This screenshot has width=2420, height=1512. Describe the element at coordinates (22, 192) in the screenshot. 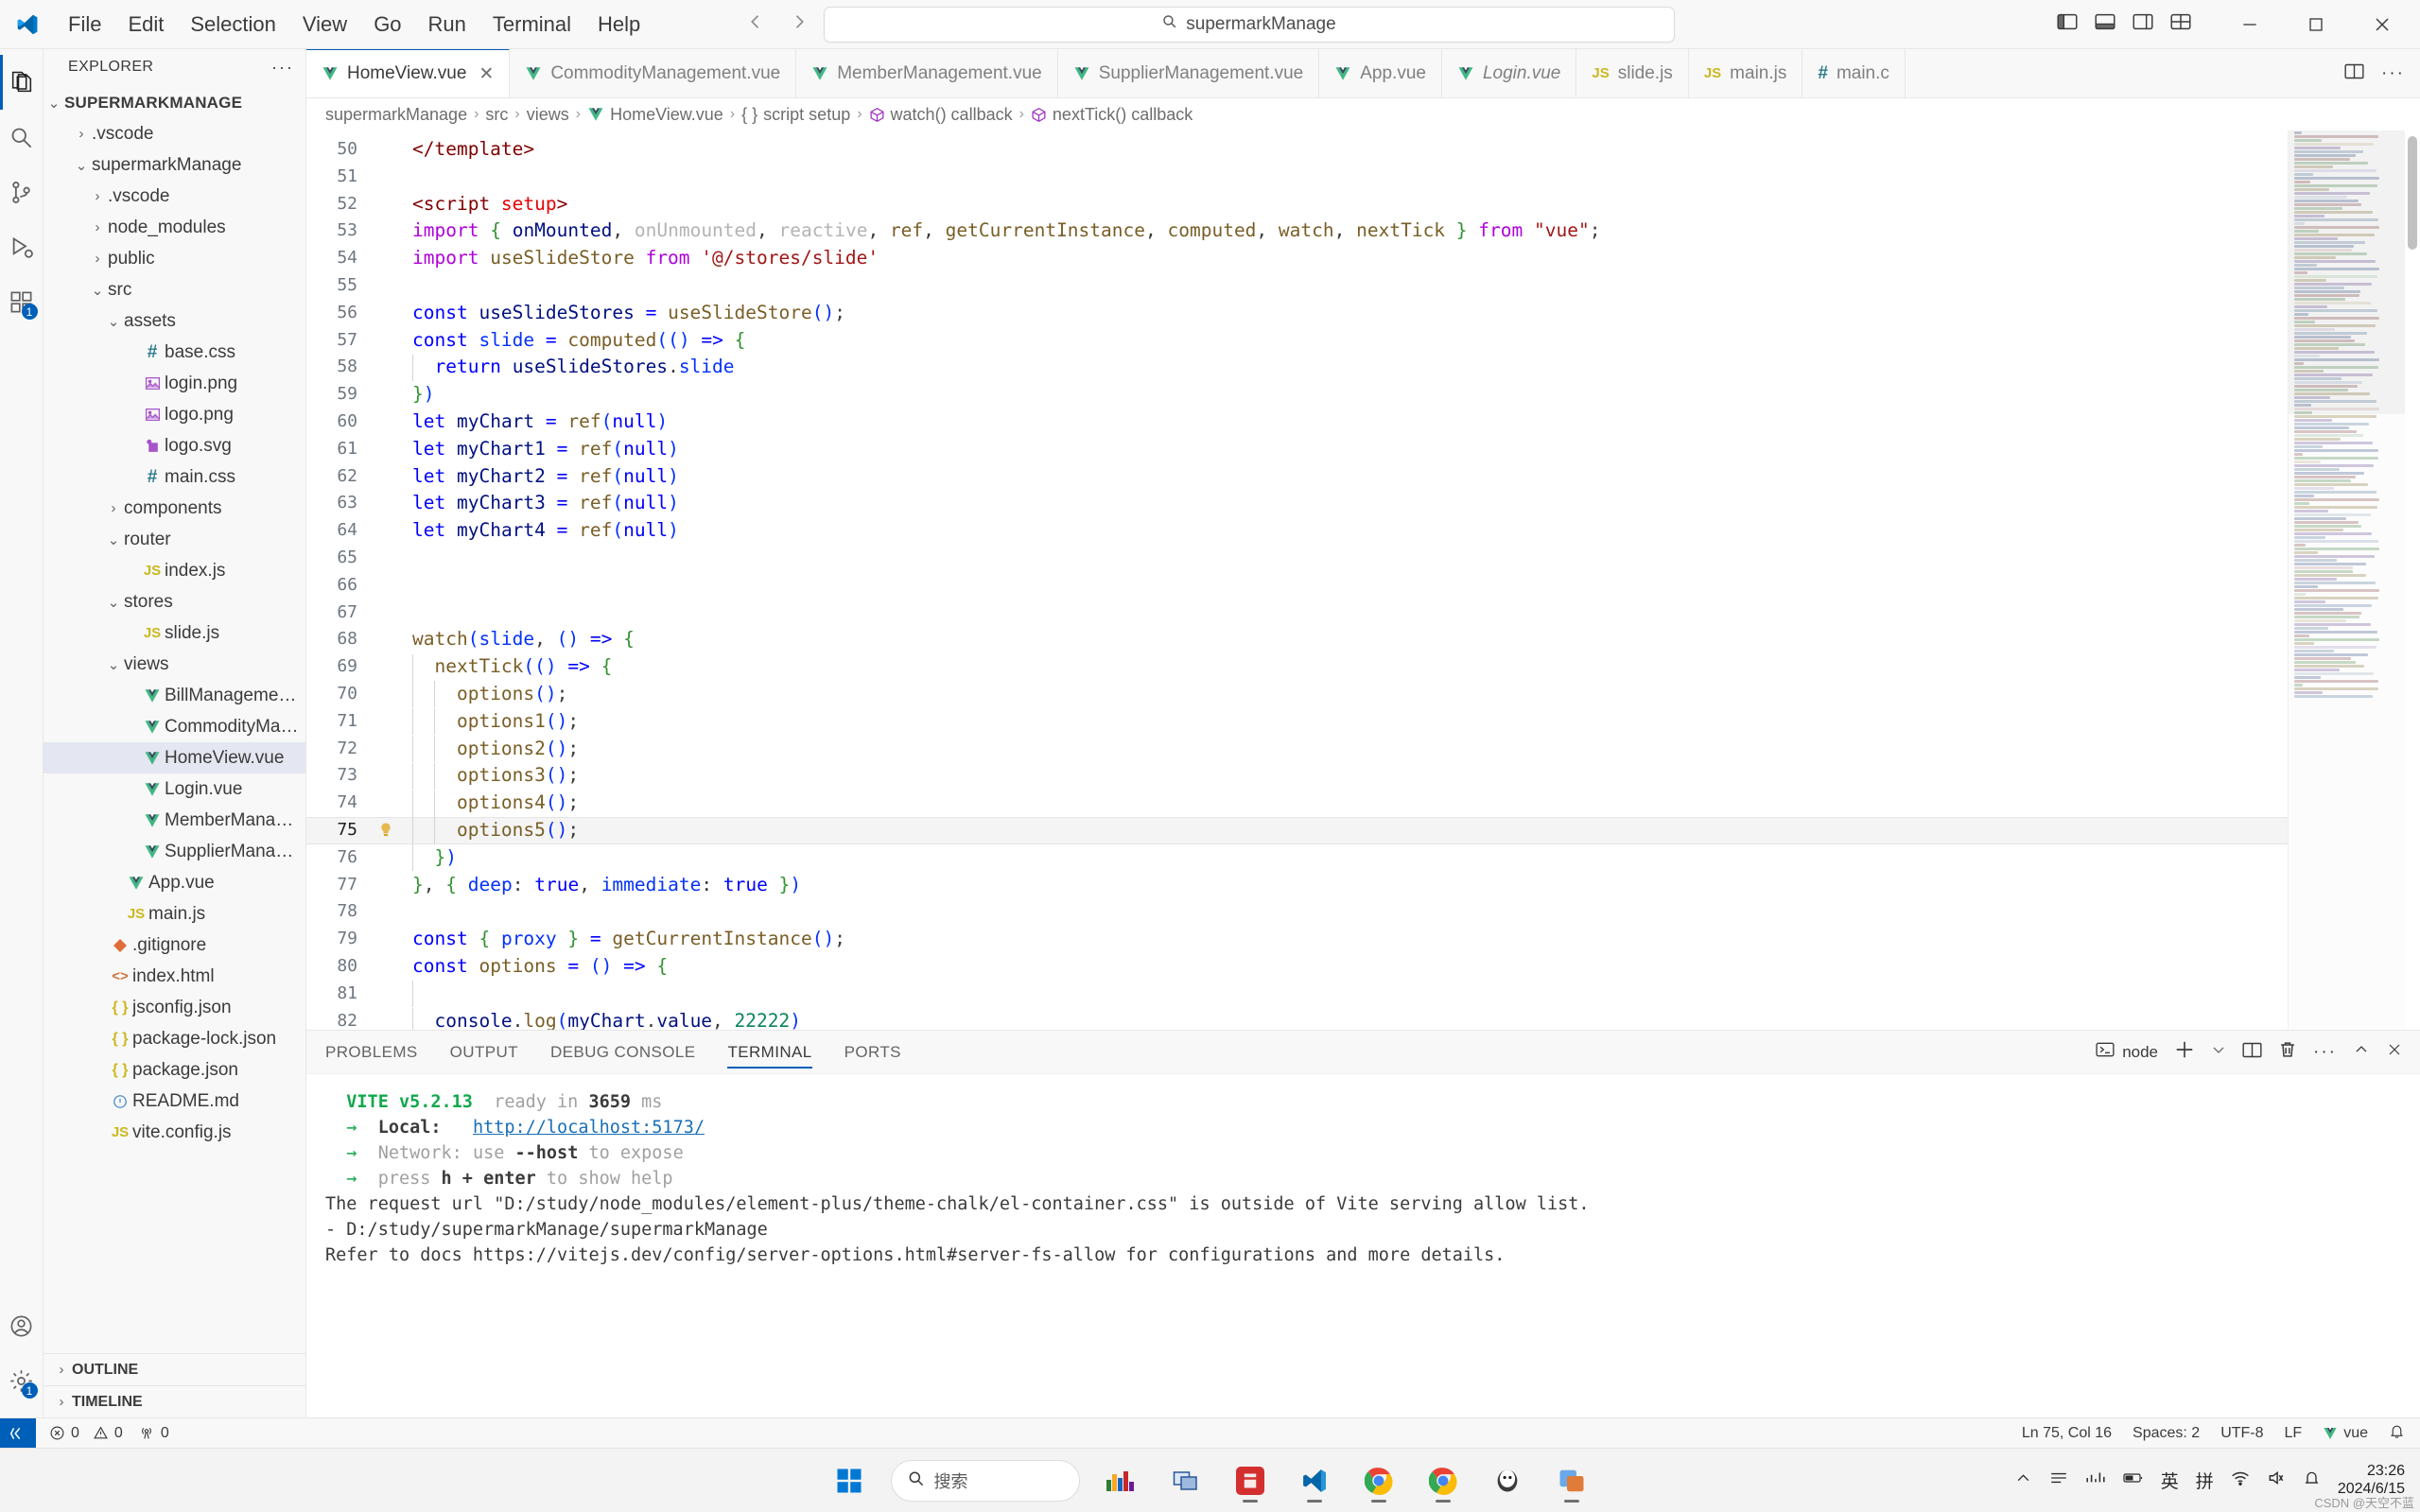

I see `activity-source-control` at that location.